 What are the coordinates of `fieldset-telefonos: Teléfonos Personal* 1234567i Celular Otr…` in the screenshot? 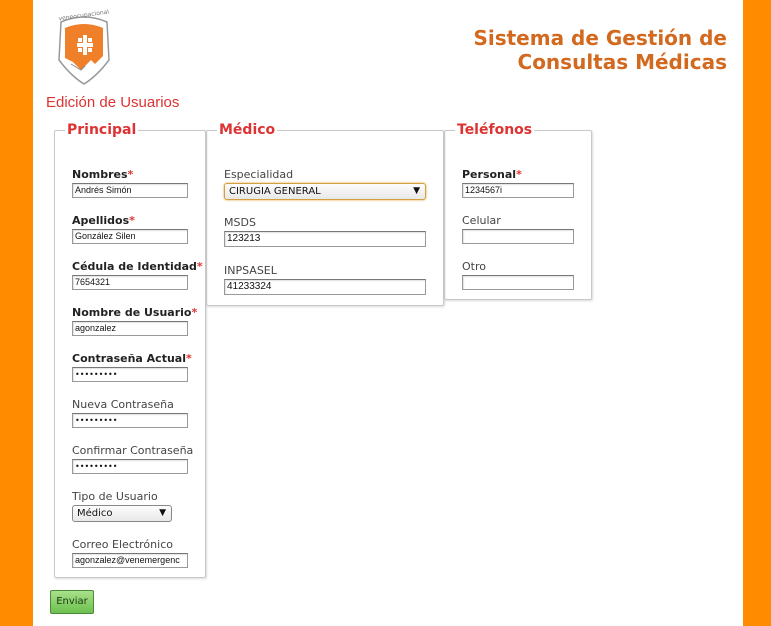 It's located at (518, 211).